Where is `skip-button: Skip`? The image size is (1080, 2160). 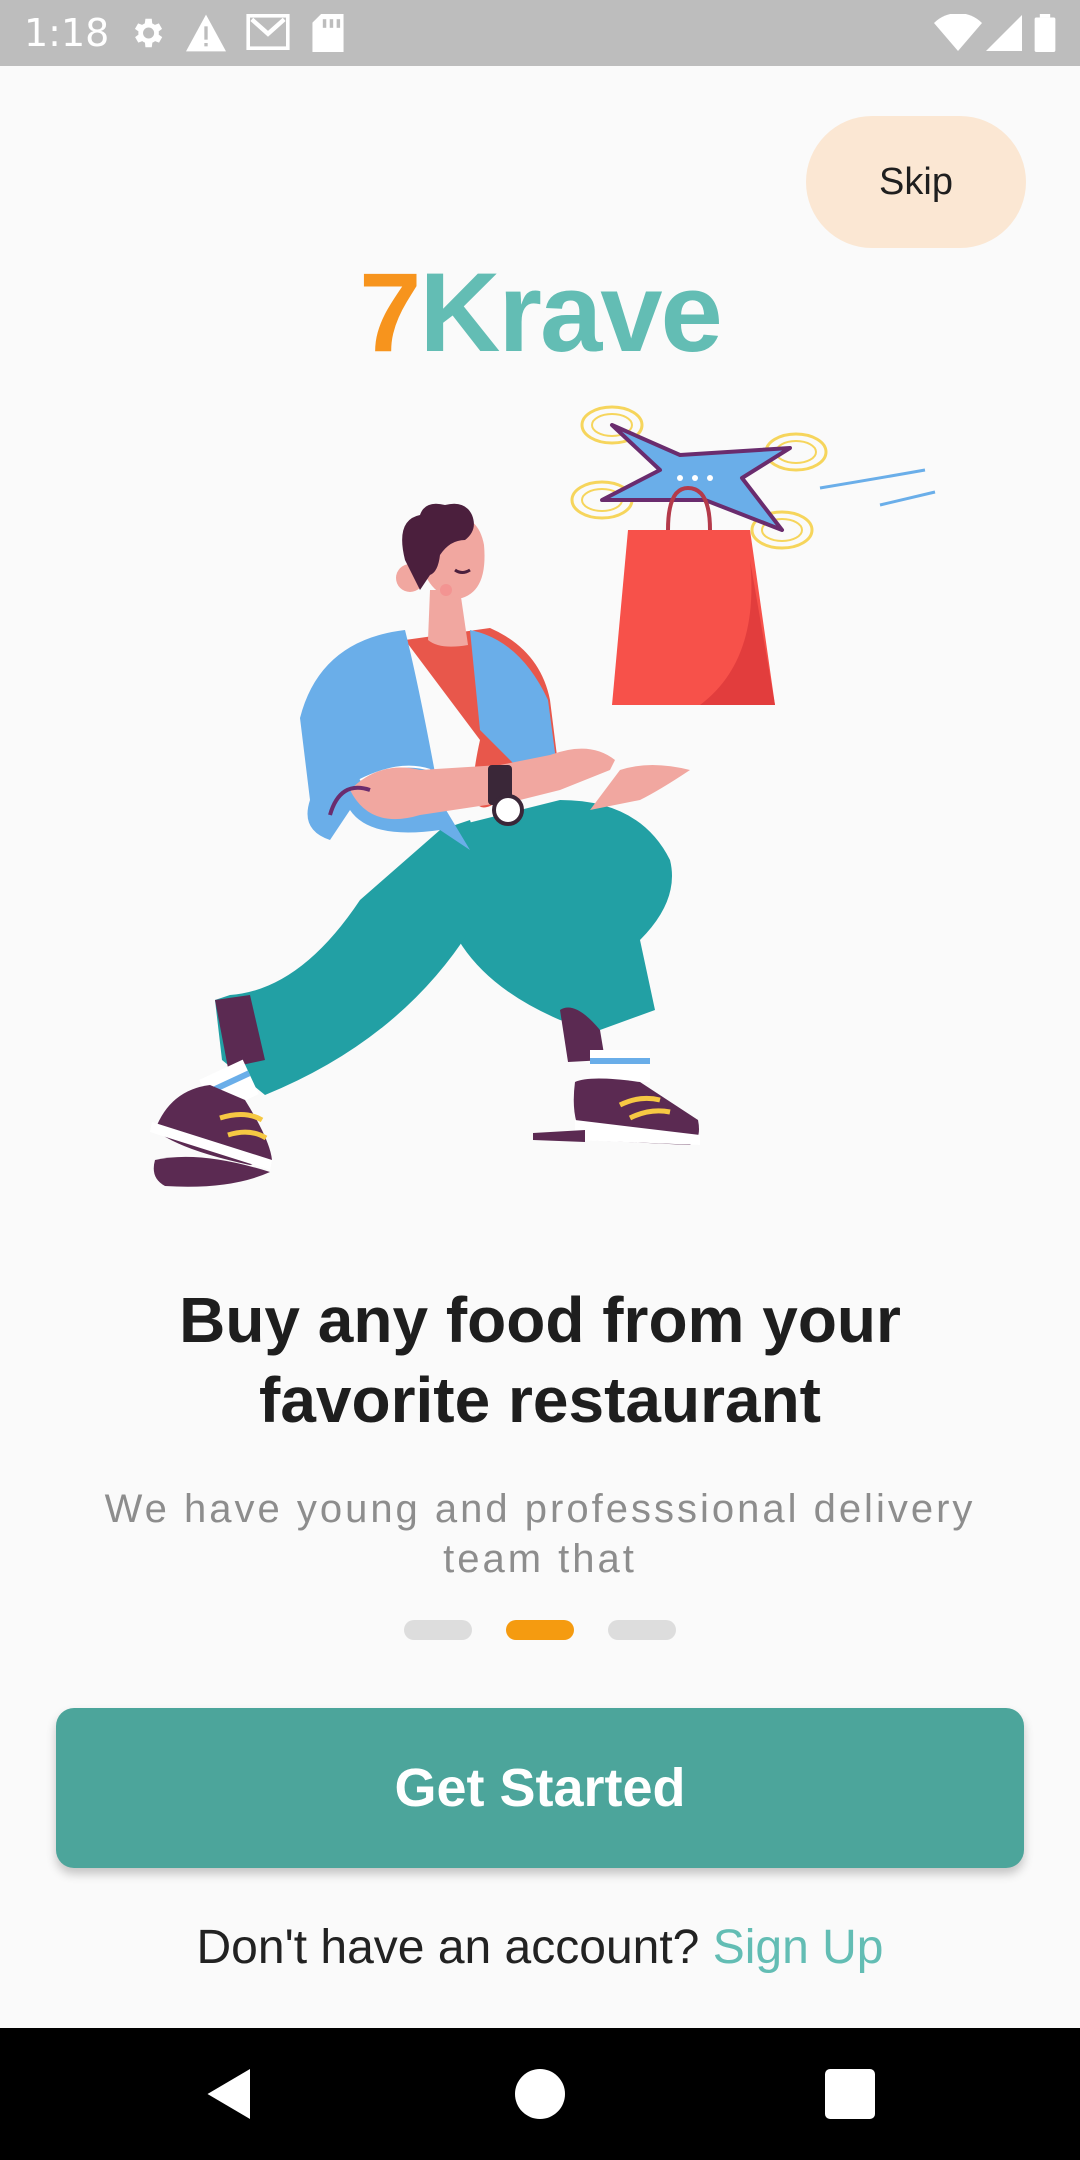 skip-button: Skip is located at coordinates (916, 182).